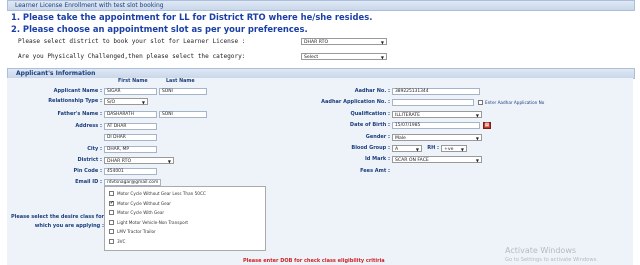 The image size is (640, 265). What do you see at coordinates (370, 148) in the screenshot?
I see `blood-group-label: Blood Group :` at bounding box center [370, 148].